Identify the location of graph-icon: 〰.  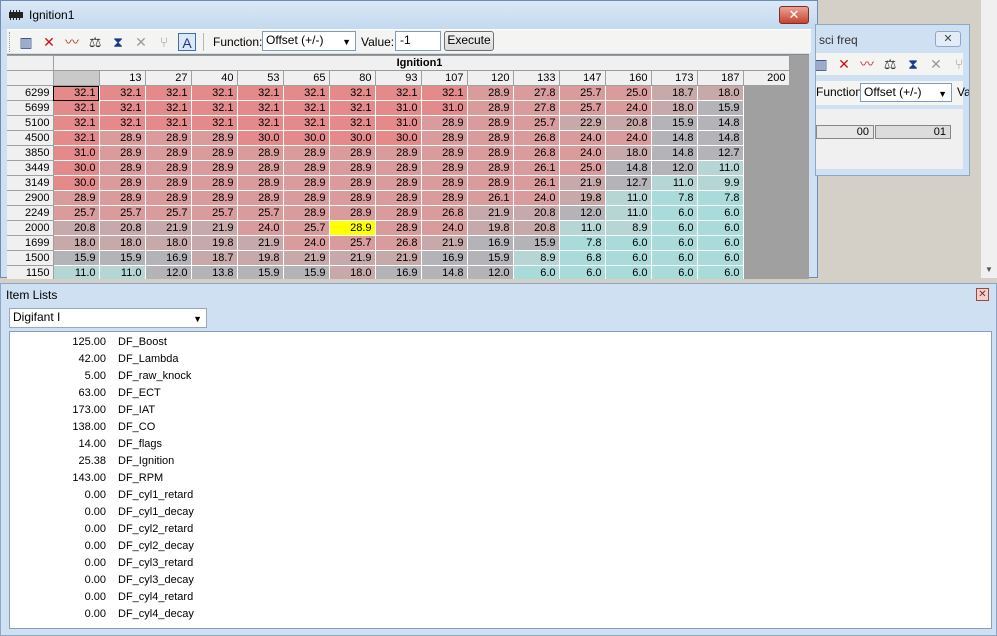
(72, 42).